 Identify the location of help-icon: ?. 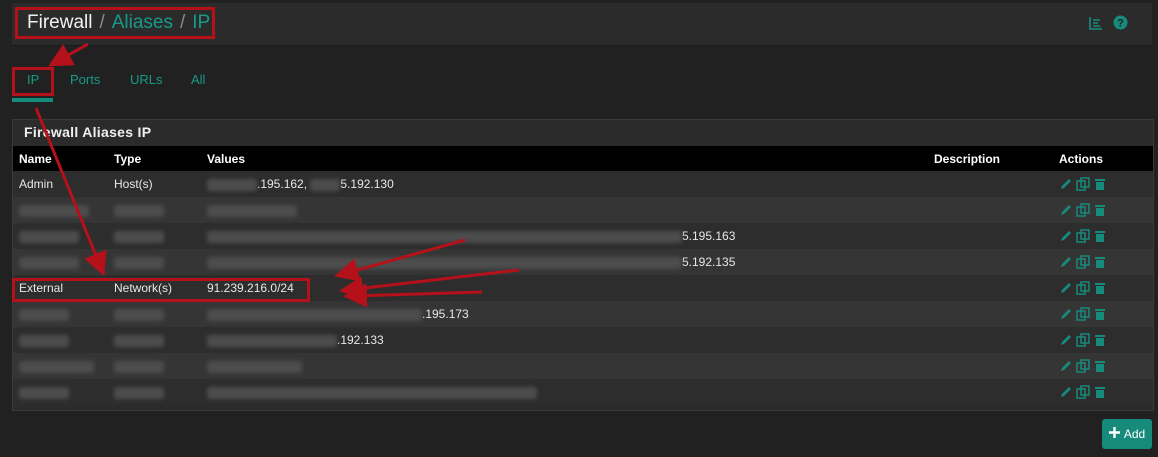
(1120, 25).